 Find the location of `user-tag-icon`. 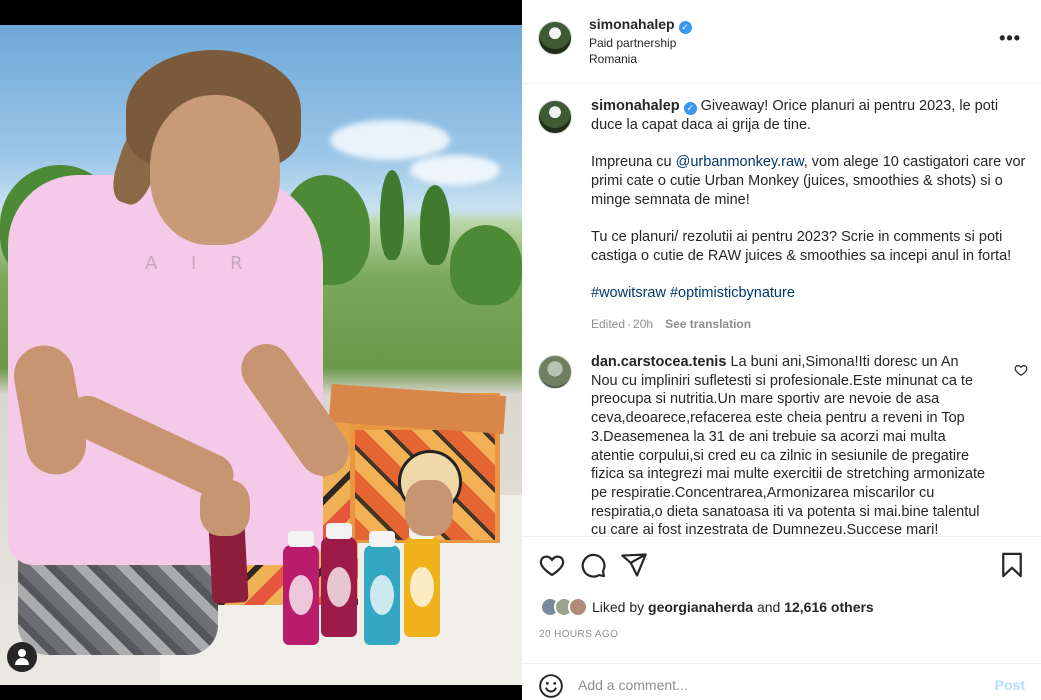

user-tag-icon is located at coordinates (22, 657).